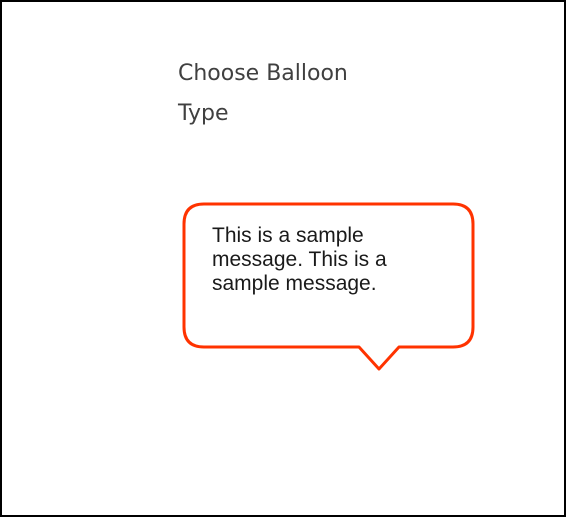 This screenshot has height=519, width=568. I want to click on balloon-message-line-1: This is a sample, so click(288, 235).